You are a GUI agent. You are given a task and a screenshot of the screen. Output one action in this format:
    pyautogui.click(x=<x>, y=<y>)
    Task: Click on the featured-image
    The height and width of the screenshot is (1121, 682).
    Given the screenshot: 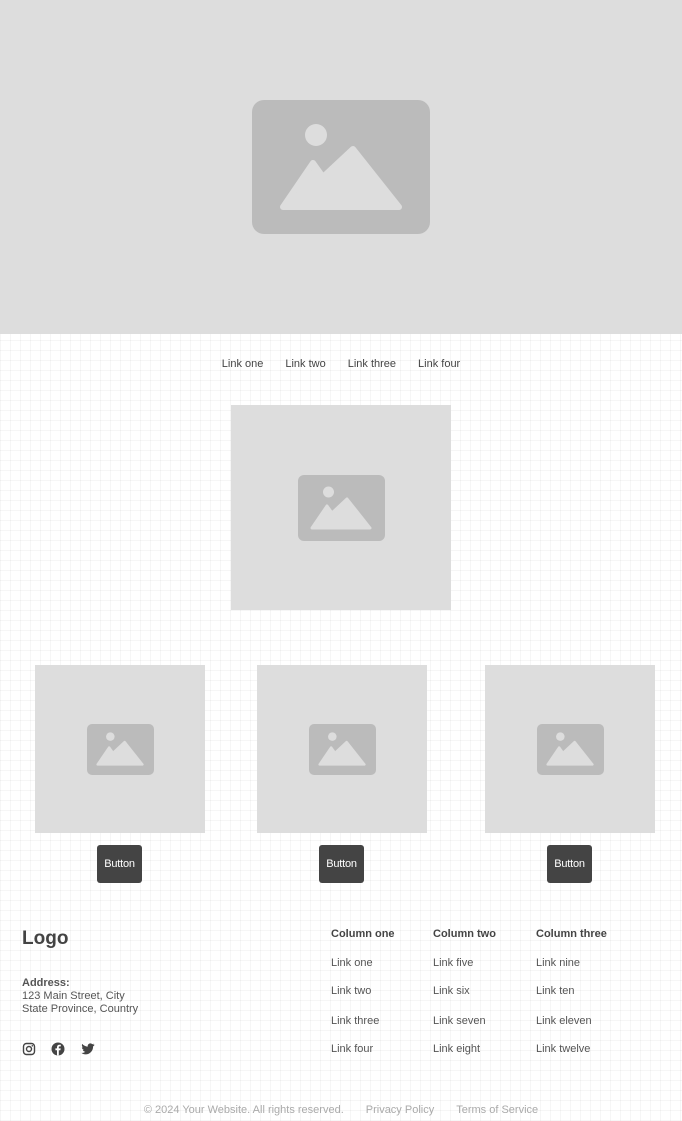 What is the action you would take?
    pyautogui.click(x=341, y=507)
    